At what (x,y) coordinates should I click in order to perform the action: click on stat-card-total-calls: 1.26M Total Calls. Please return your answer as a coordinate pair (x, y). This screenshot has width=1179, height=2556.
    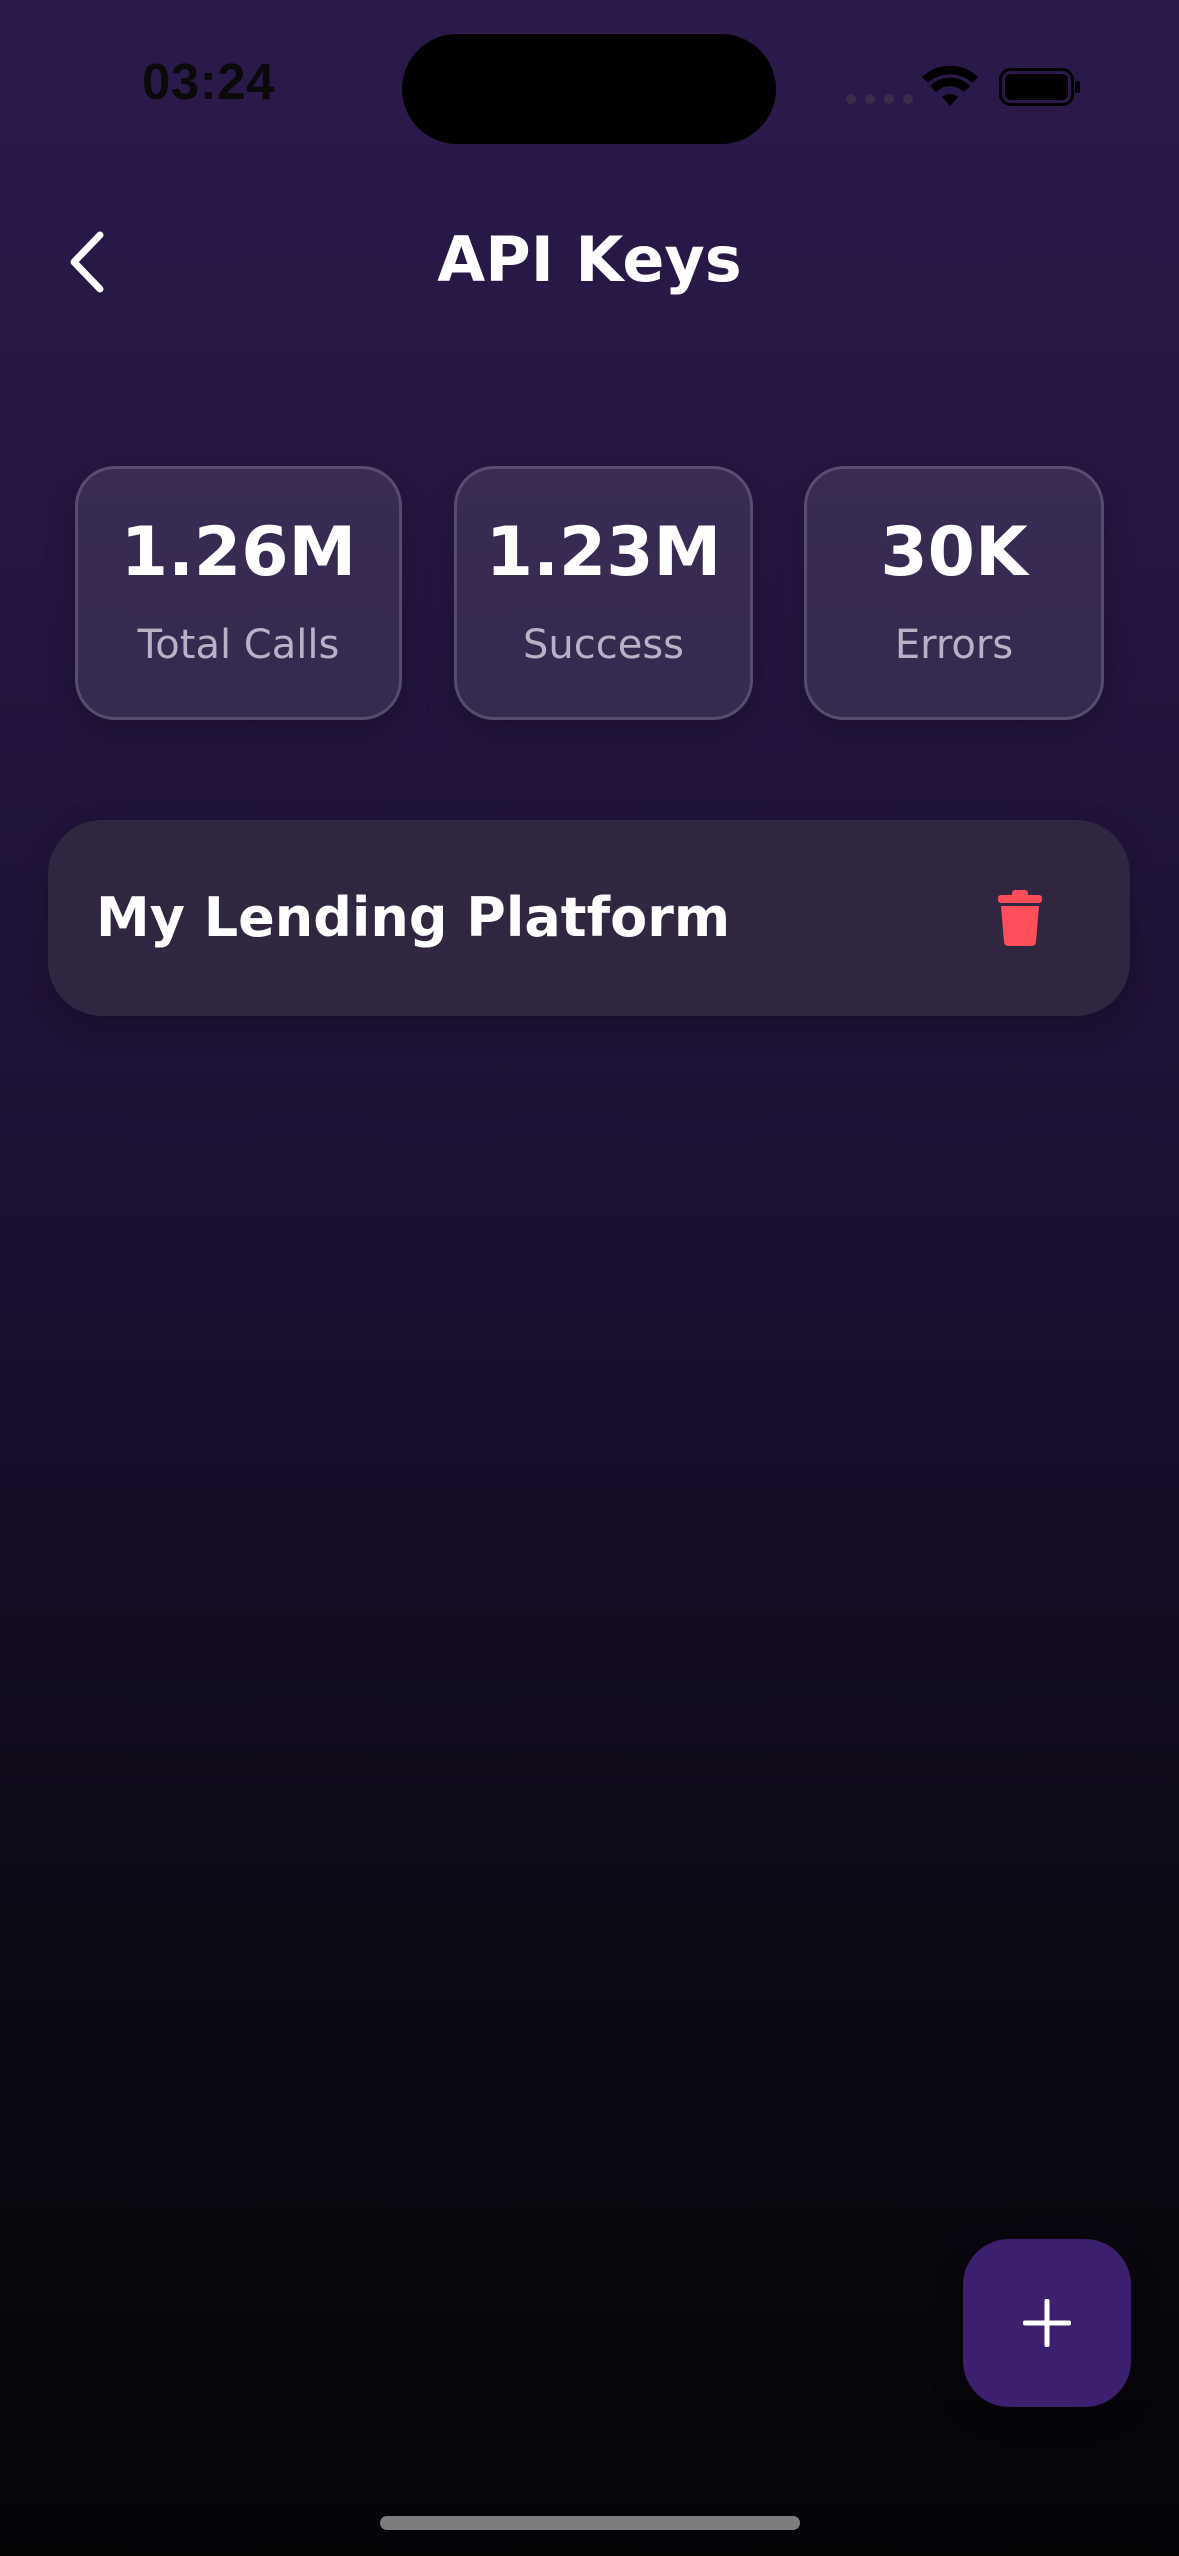
    Looking at the image, I should click on (238, 593).